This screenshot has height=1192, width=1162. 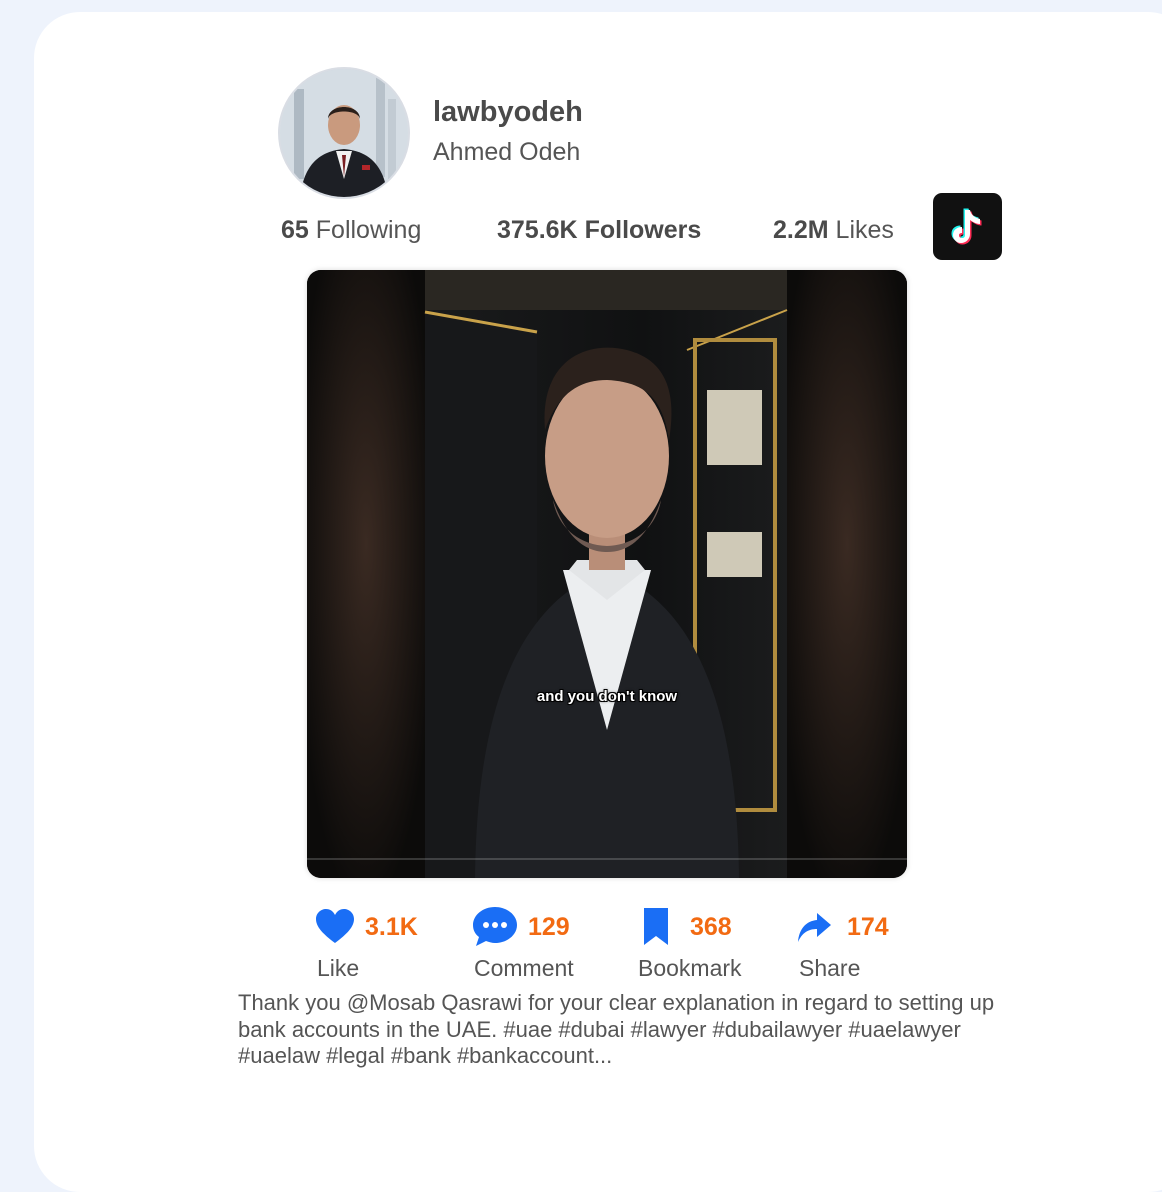 I want to click on tiktok-note-icon, so click(x=966, y=226).